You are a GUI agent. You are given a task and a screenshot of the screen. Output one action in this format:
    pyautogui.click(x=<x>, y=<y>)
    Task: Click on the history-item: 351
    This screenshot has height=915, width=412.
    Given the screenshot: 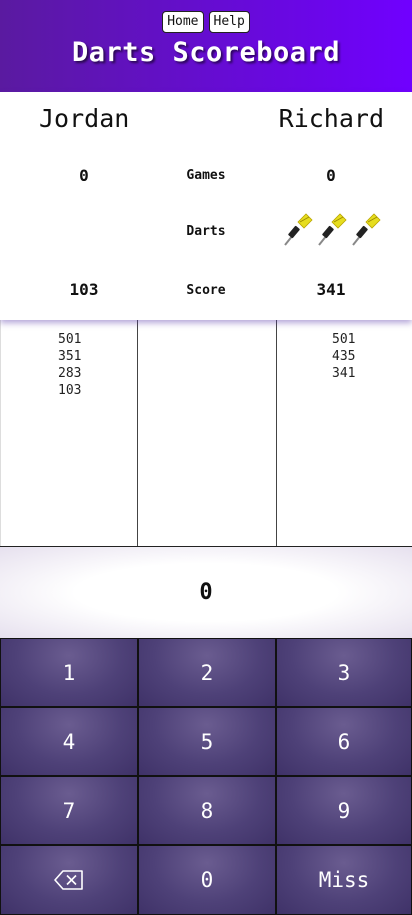 What is the action you would take?
    pyautogui.click(x=70, y=356)
    